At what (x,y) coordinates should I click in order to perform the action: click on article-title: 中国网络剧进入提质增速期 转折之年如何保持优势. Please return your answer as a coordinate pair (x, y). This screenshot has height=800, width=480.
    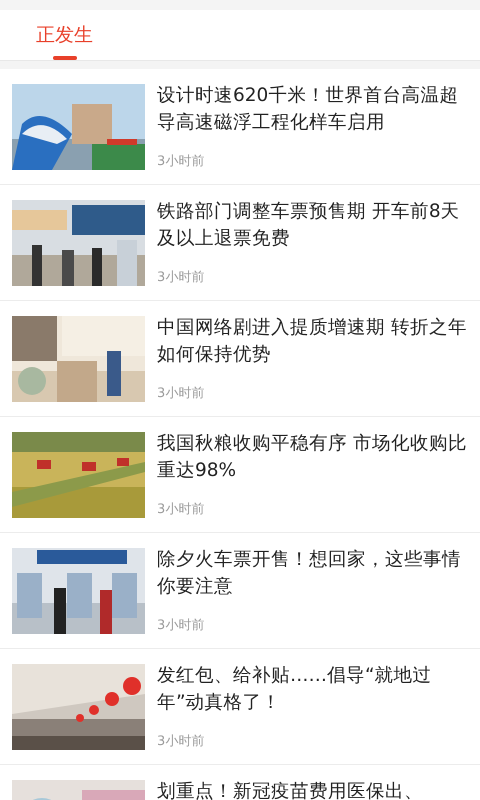
    Looking at the image, I should click on (312, 341).